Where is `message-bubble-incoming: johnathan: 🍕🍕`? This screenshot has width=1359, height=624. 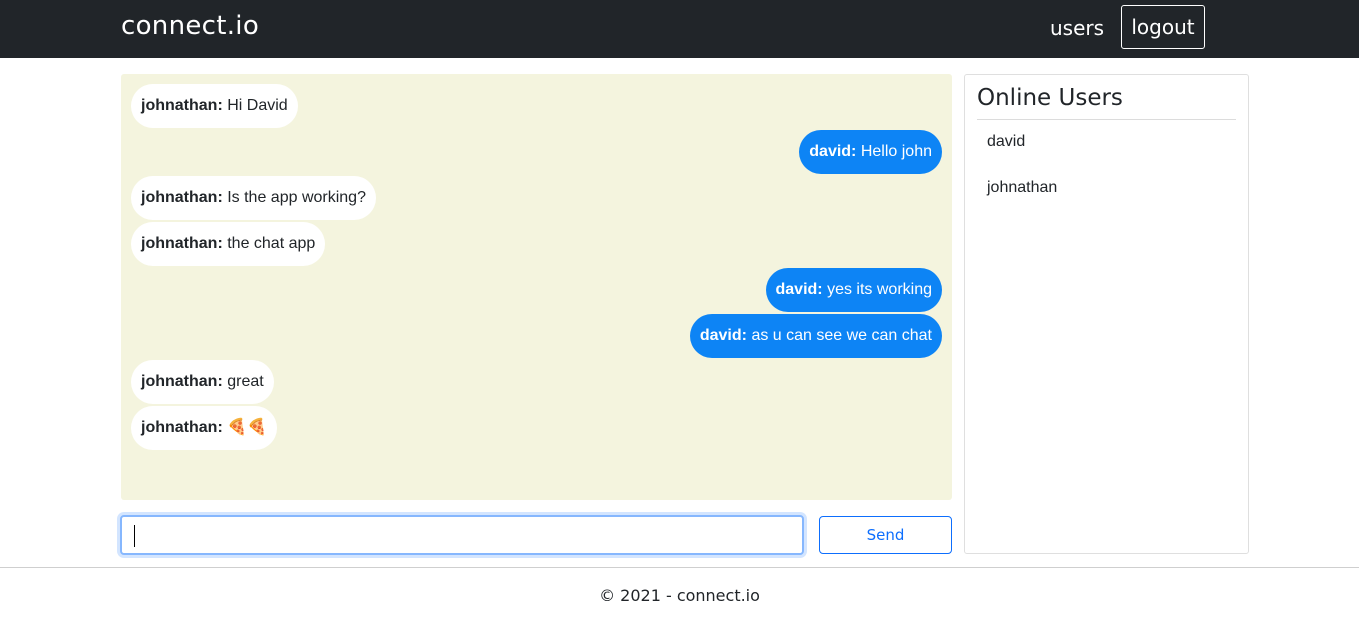 message-bubble-incoming: johnathan: 🍕🍕 is located at coordinates (204, 428).